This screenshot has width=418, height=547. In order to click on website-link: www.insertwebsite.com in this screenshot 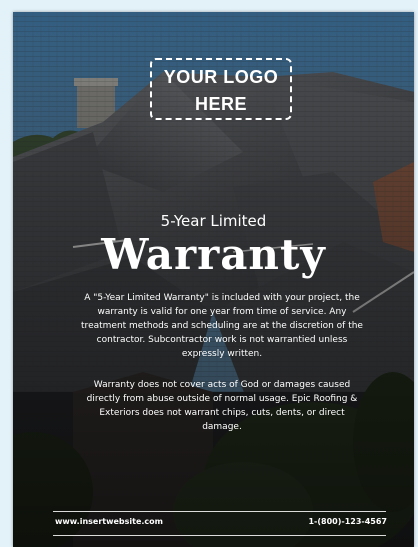, I will do `click(109, 521)`.